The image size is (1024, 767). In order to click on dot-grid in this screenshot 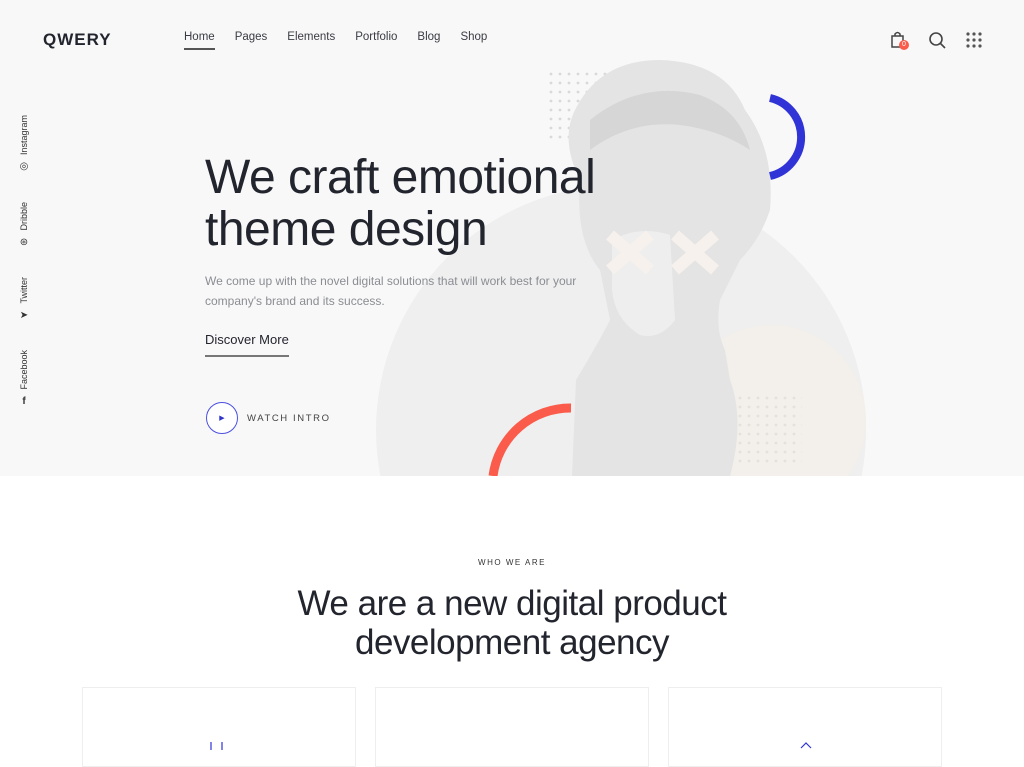, I will do `click(767, 431)`.